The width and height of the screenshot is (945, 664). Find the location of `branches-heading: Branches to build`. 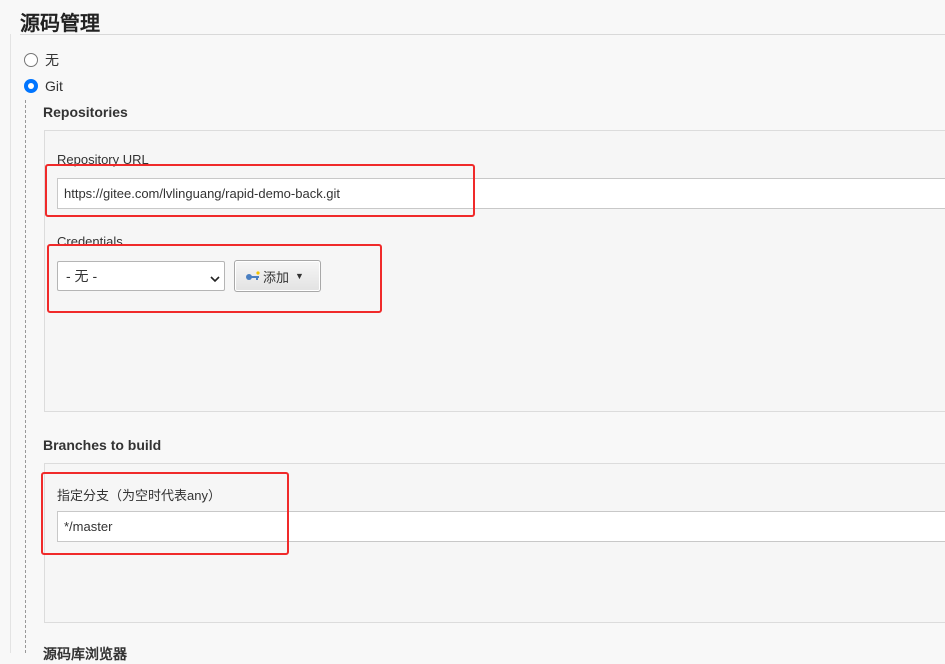

branches-heading: Branches to build is located at coordinates (102, 445).